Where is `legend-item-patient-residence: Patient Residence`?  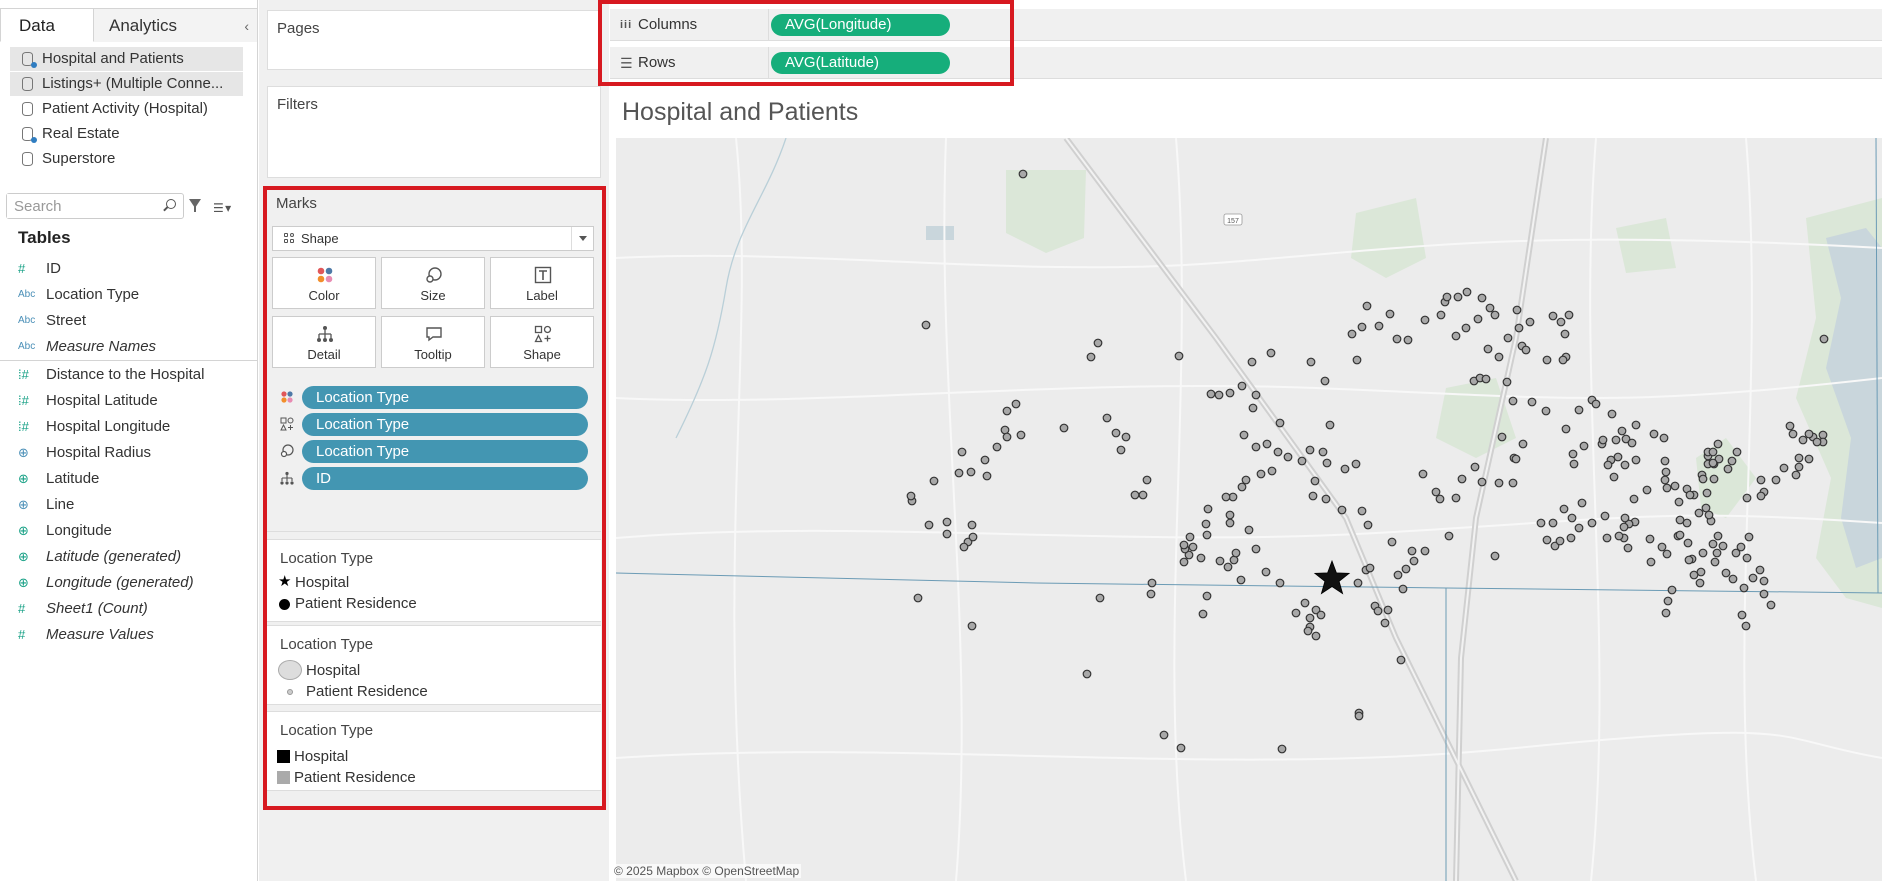
legend-item-patient-residence: Patient Residence is located at coordinates (353, 691).